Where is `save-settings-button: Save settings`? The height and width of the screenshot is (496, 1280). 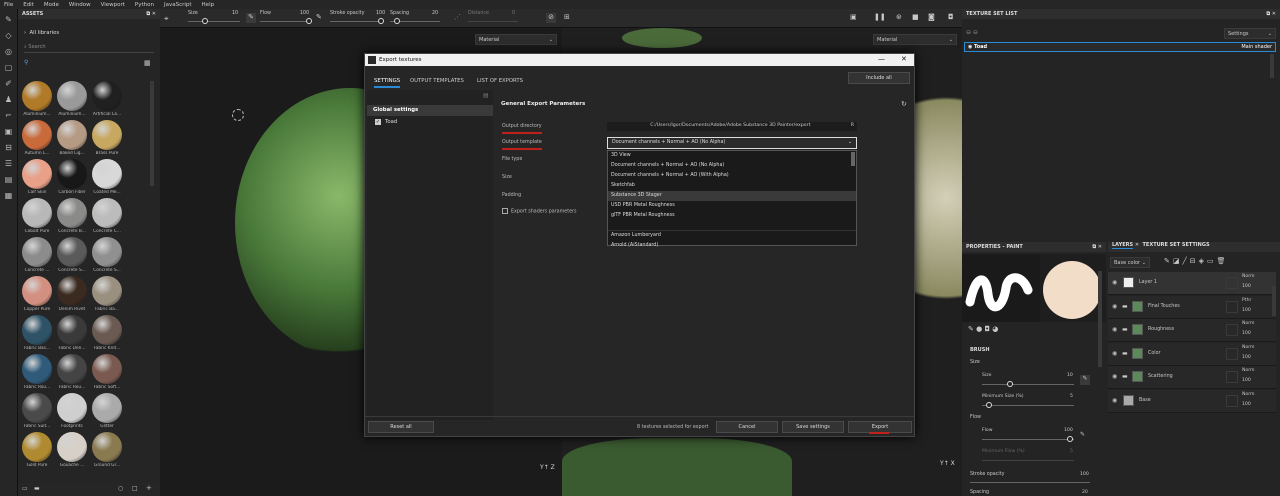
save-settings-button: Save settings is located at coordinates (813, 427).